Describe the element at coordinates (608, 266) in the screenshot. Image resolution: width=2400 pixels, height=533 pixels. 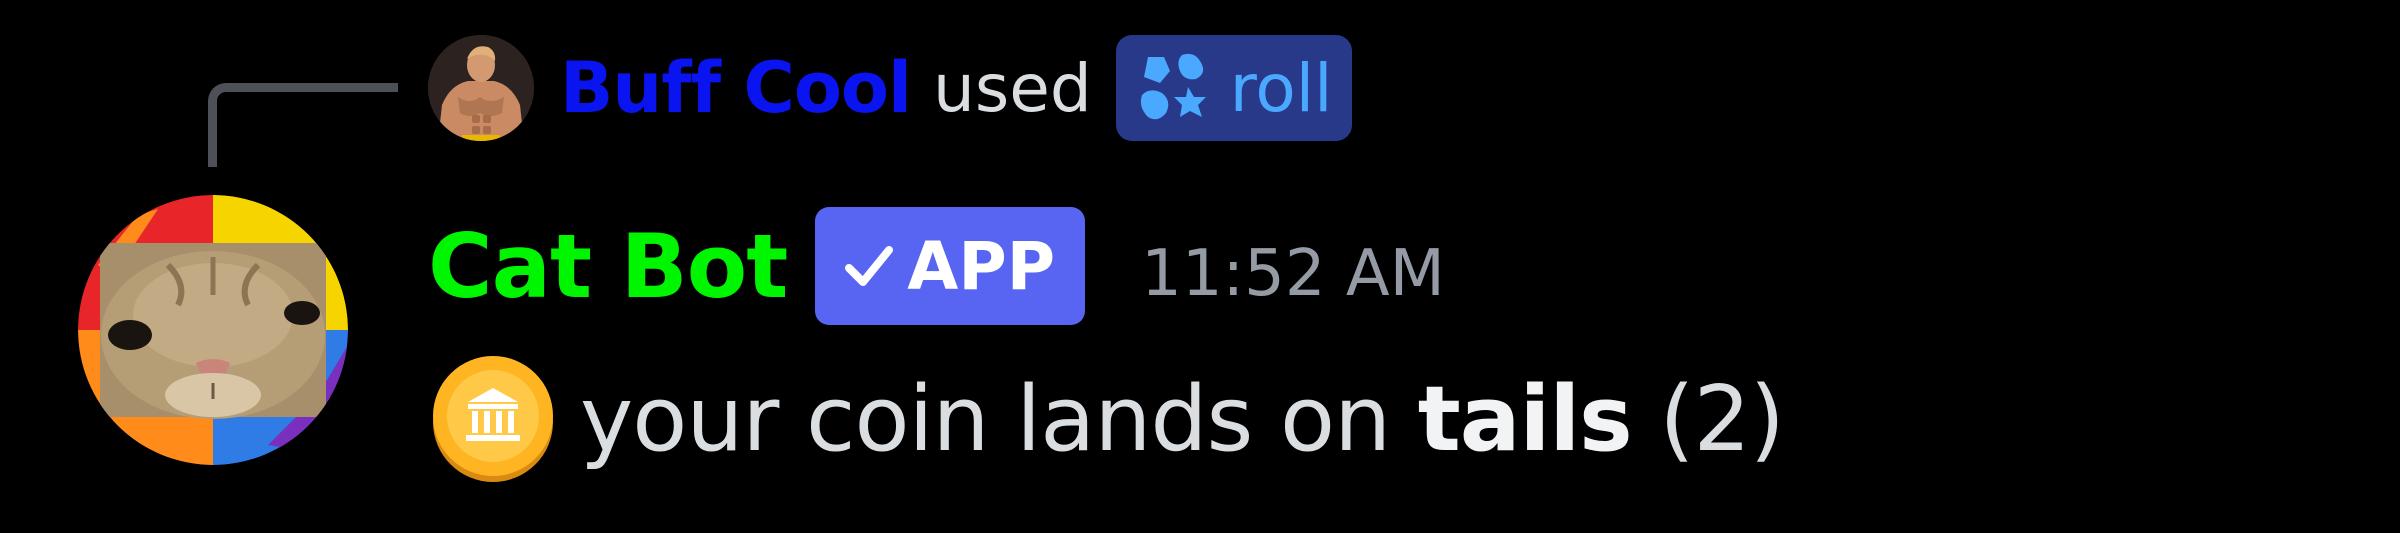
I see `author-name: Cat Bot` at that location.